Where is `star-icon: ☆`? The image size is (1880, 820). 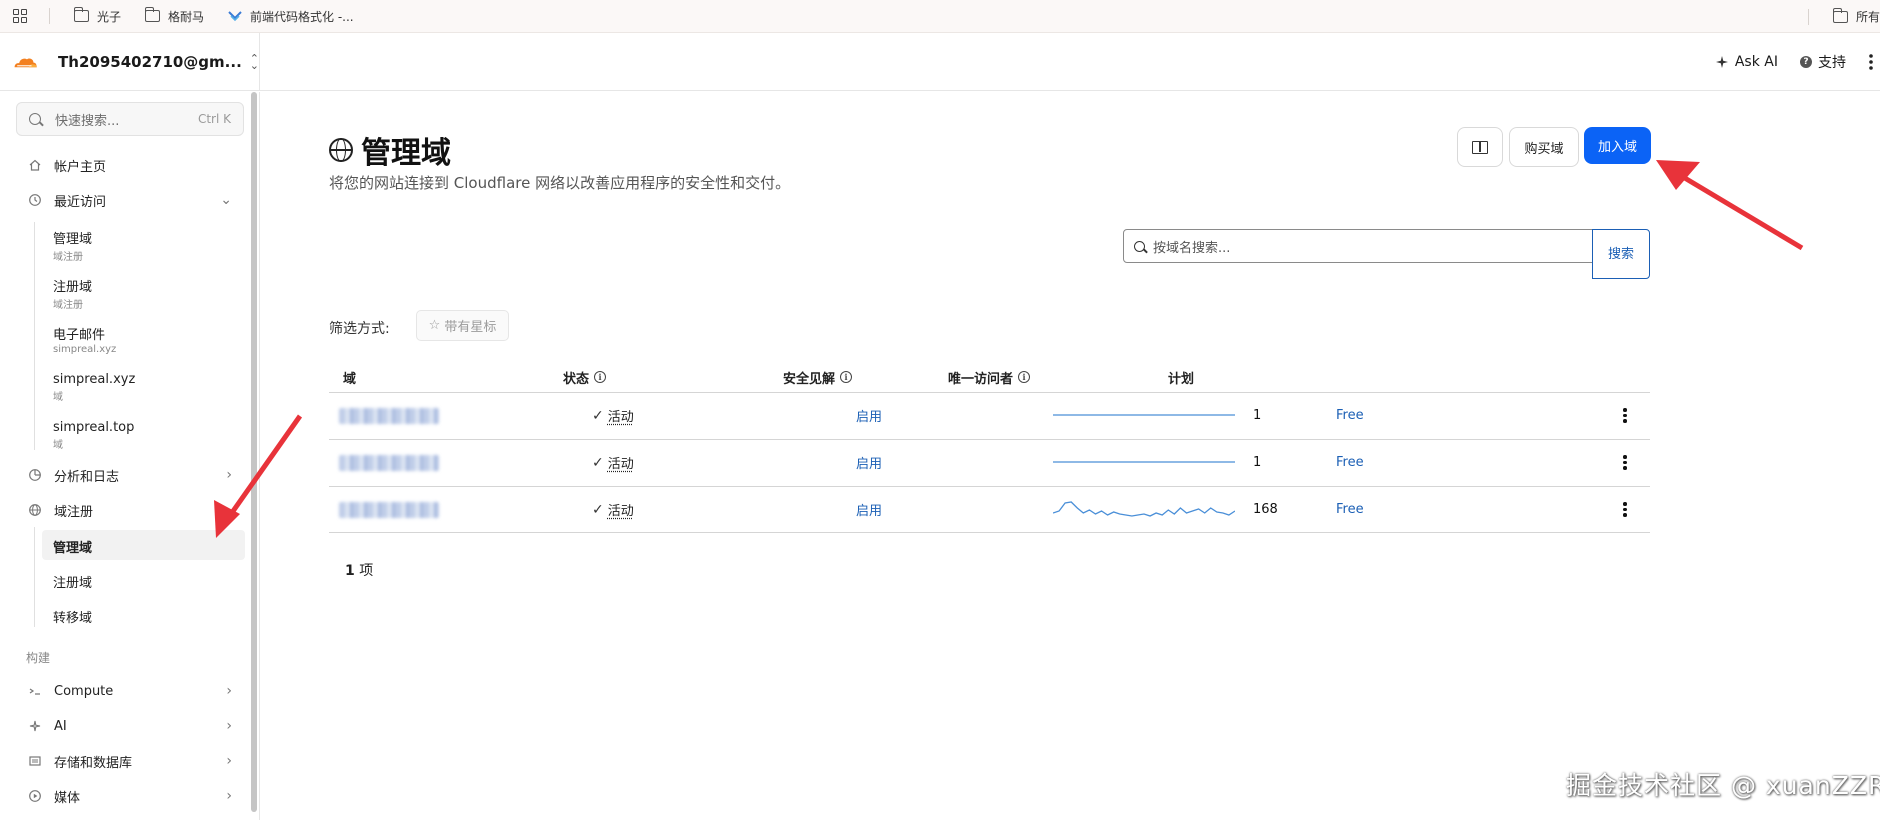
star-icon: ☆ is located at coordinates (435, 325).